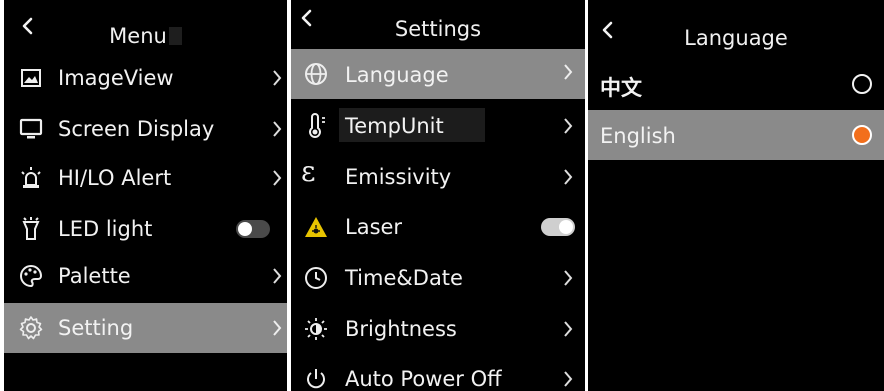 This screenshot has height=391, width=884. Describe the element at coordinates (438, 227) in the screenshot. I see `settings-item-laser: Laser` at that location.